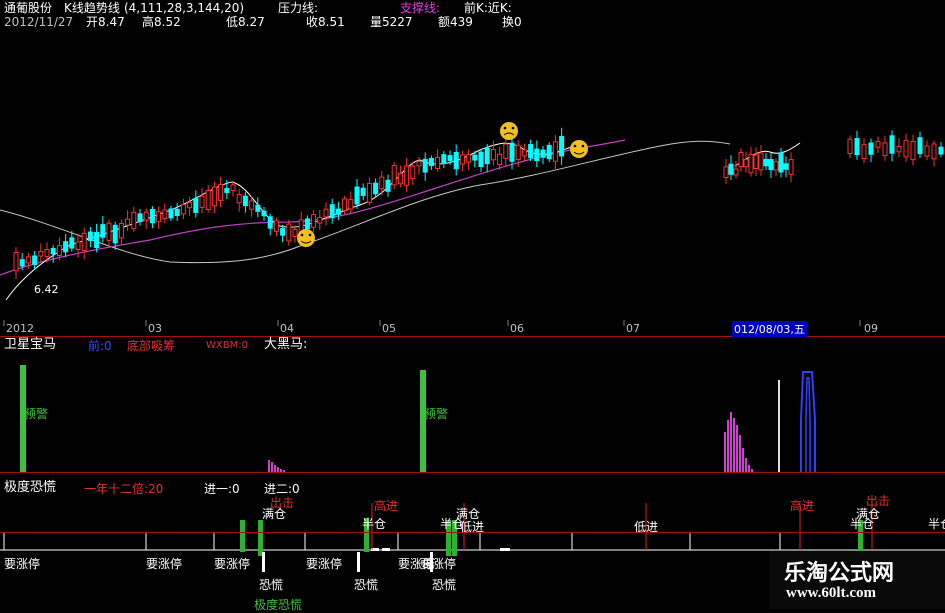  Describe the element at coordinates (839, 573) in the screenshot. I see `watermark-title: 乐淘公式网` at that location.